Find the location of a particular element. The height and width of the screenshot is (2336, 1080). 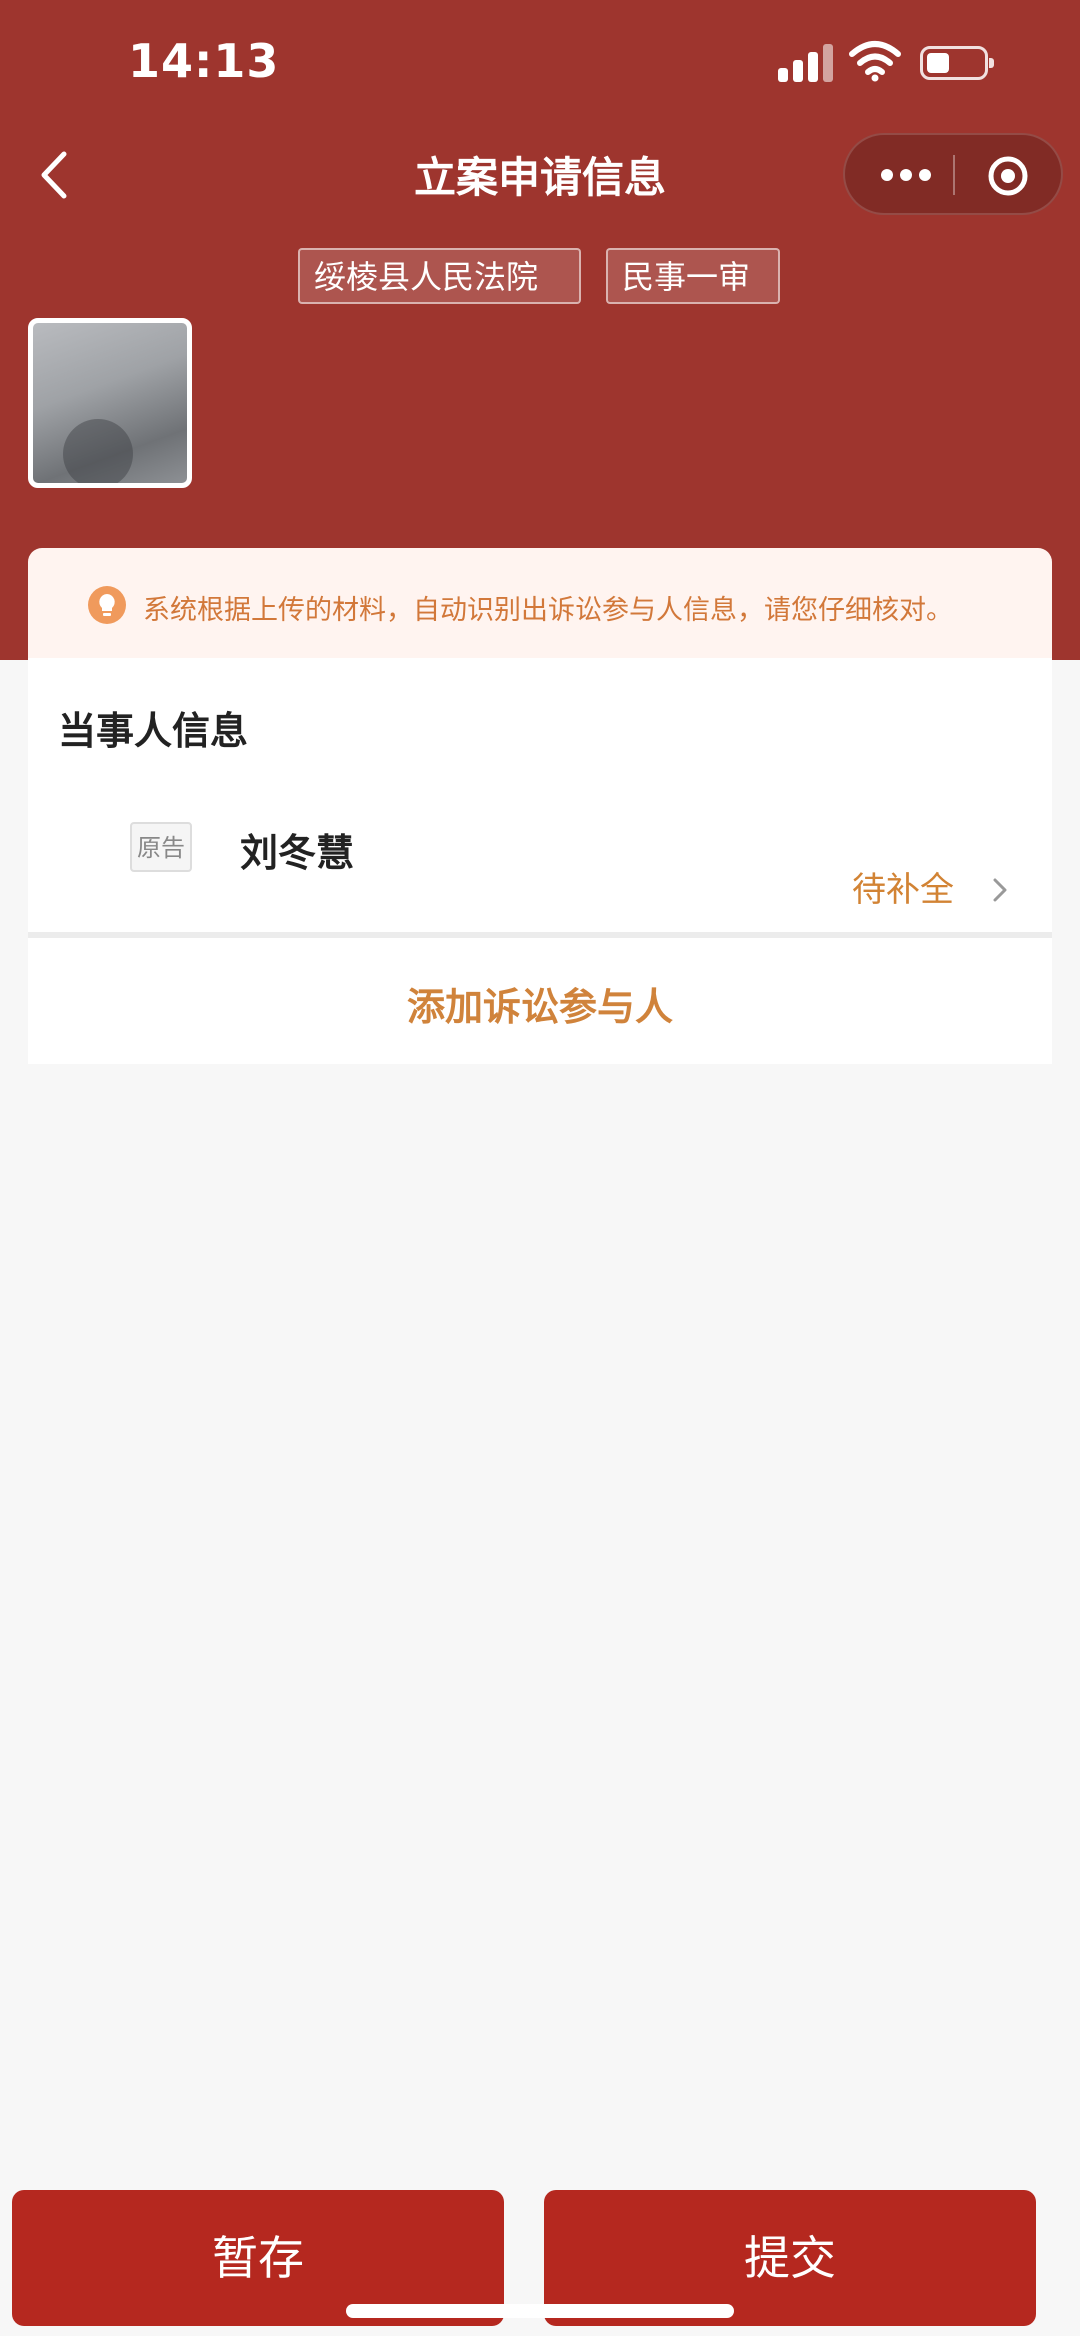

signal-icon is located at coordinates (806, 62).